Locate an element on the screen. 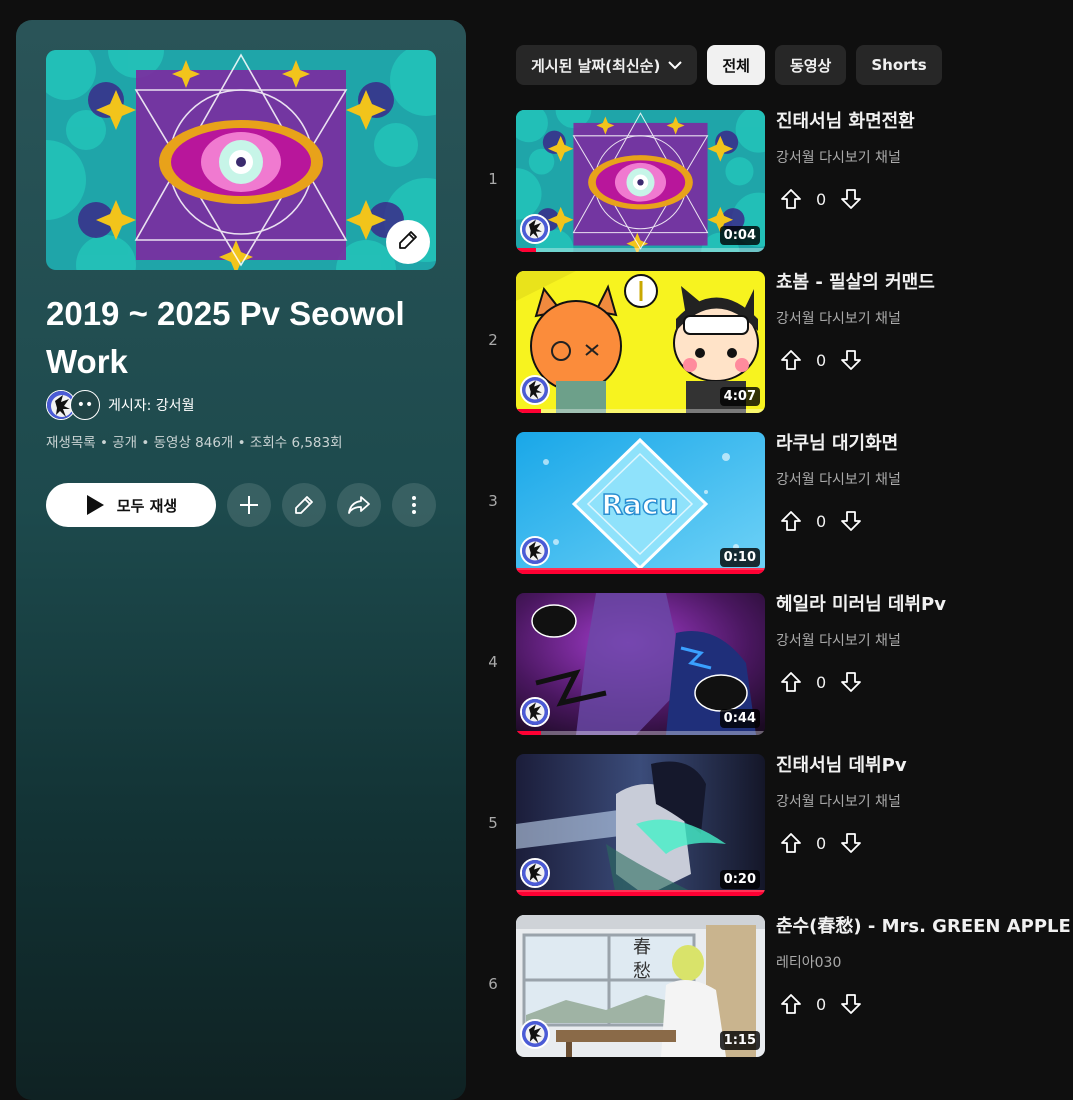 The height and width of the screenshot is (1100, 1073). video-title: 진태서님 데뷔Pv is located at coordinates (924, 766).